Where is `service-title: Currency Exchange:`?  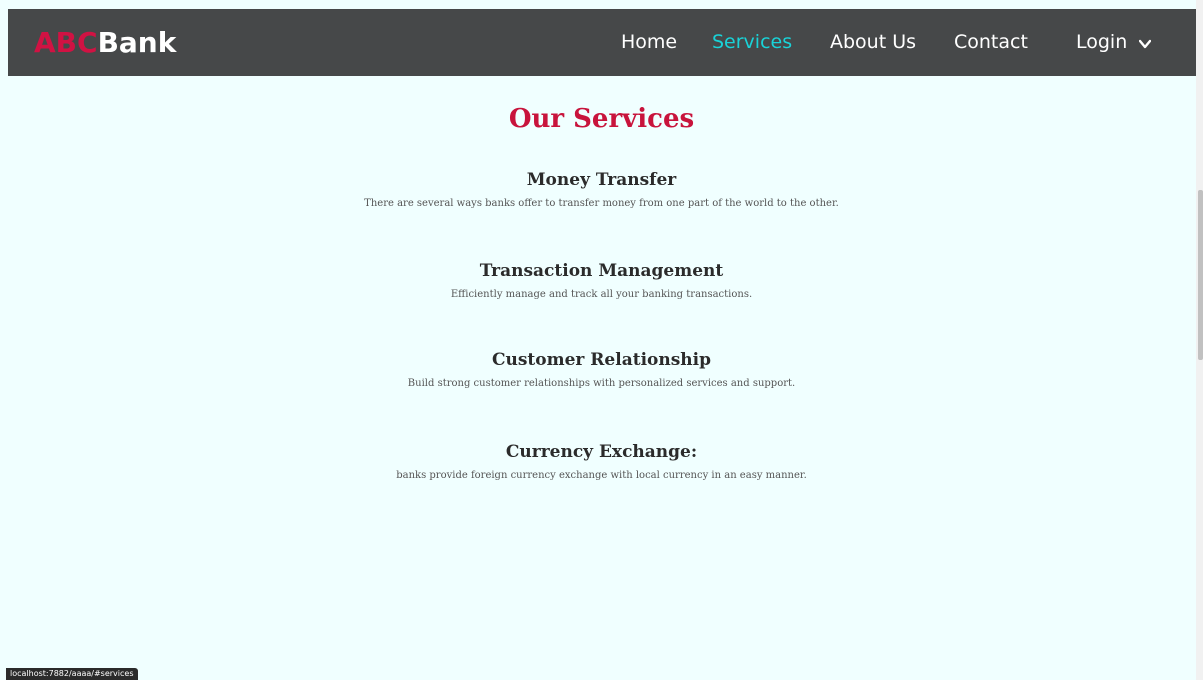 service-title: Currency Exchange: is located at coordinates (601, 452).